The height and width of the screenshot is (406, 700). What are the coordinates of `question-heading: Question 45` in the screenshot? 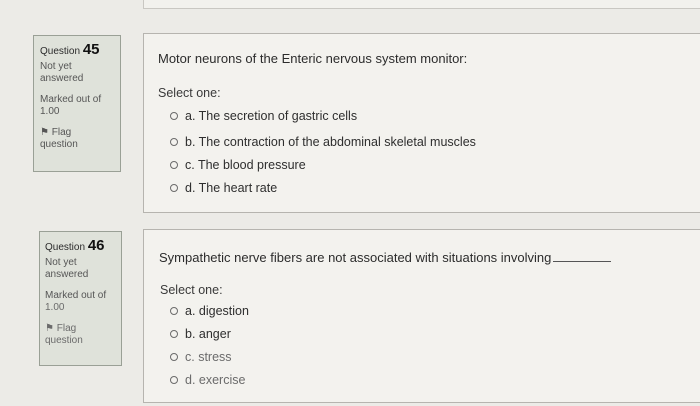 It's located at (70, 49).